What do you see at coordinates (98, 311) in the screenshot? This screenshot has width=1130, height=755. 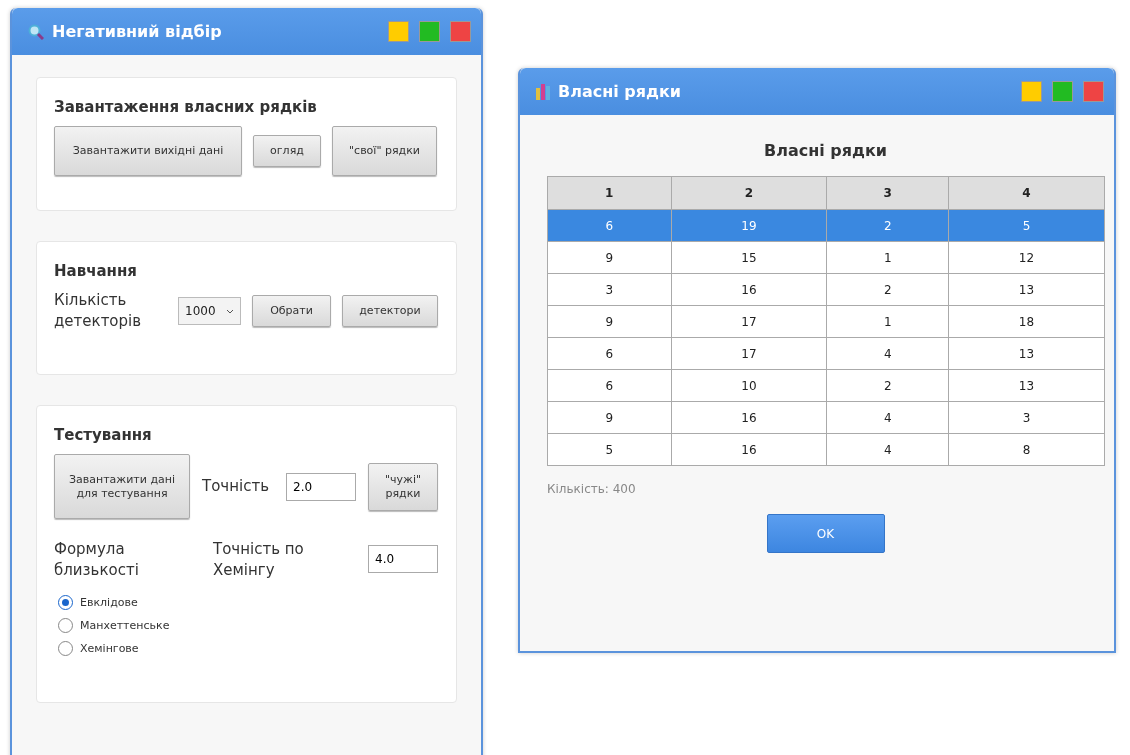 I see `detector-count-label: Кількість детекторів` at bounding box center [98, 311].